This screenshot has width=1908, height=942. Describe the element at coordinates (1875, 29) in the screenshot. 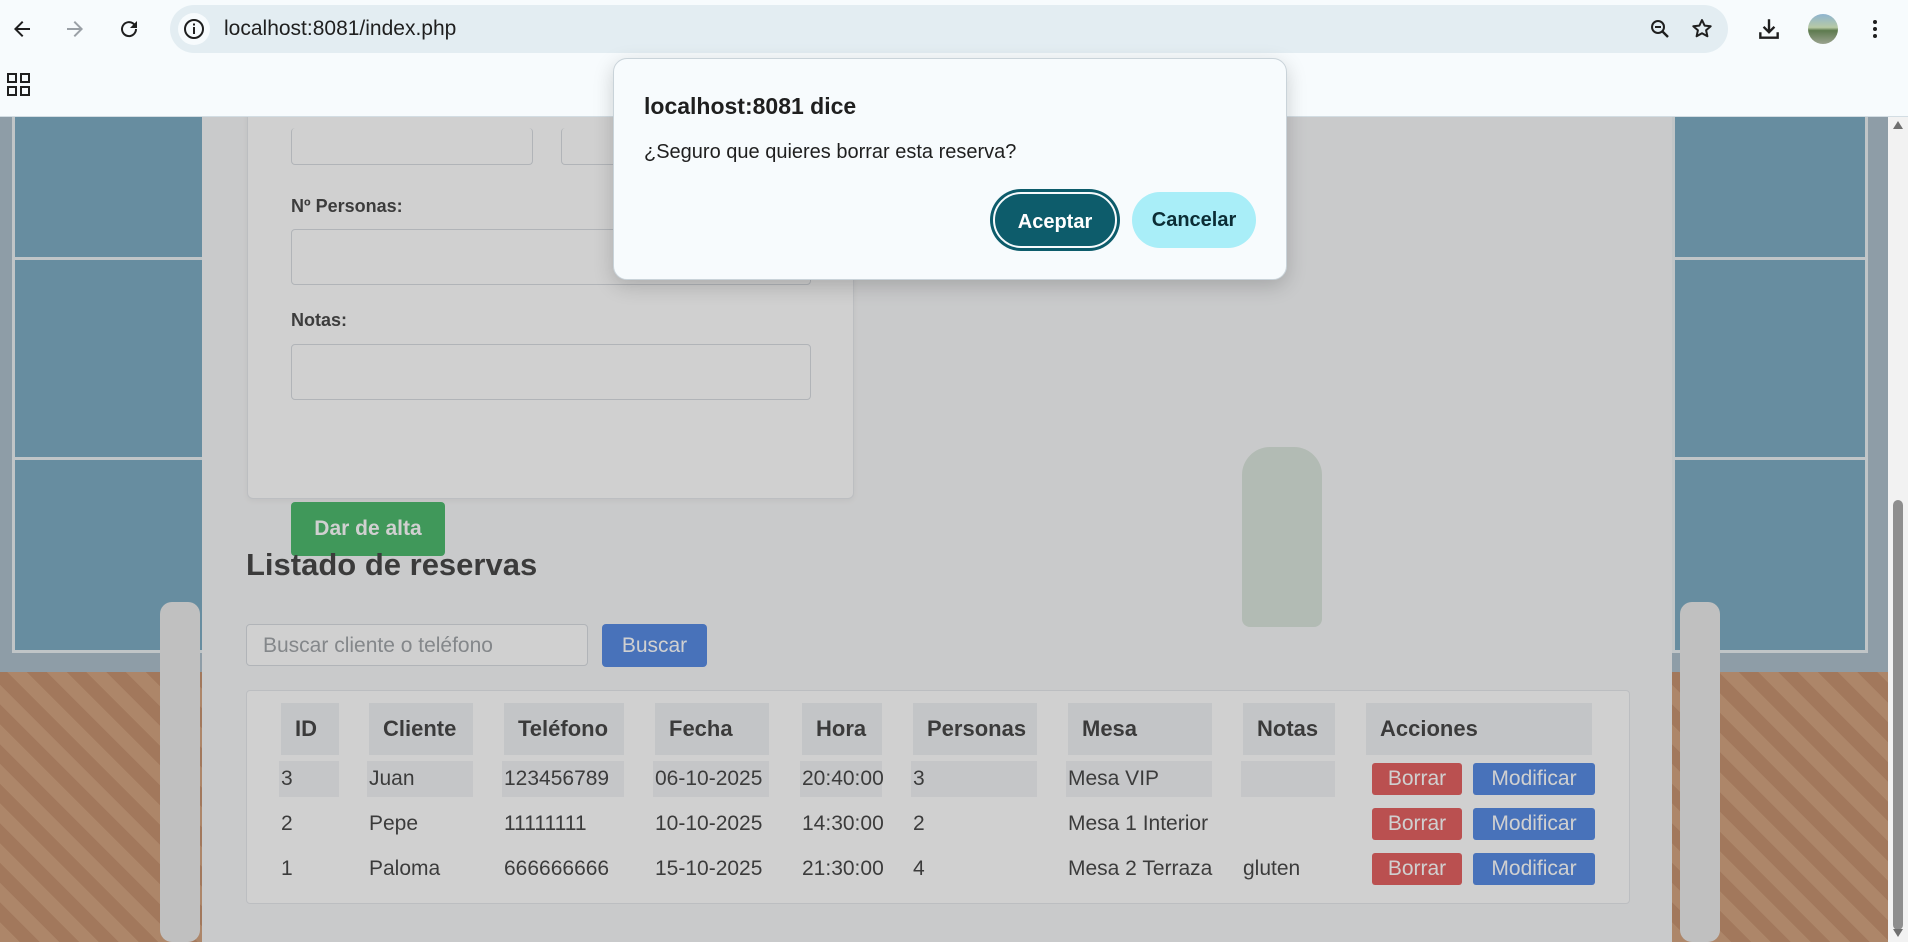

I see `menu-icon` at that location.